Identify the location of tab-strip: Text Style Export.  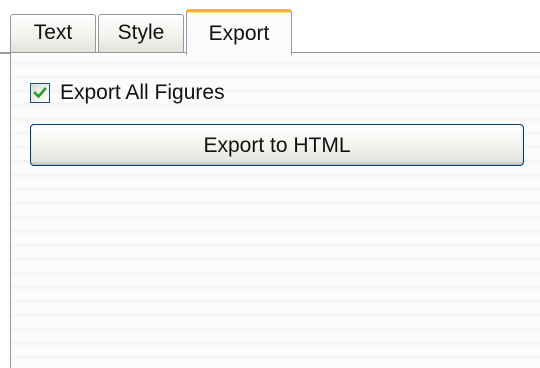
(270, 27).